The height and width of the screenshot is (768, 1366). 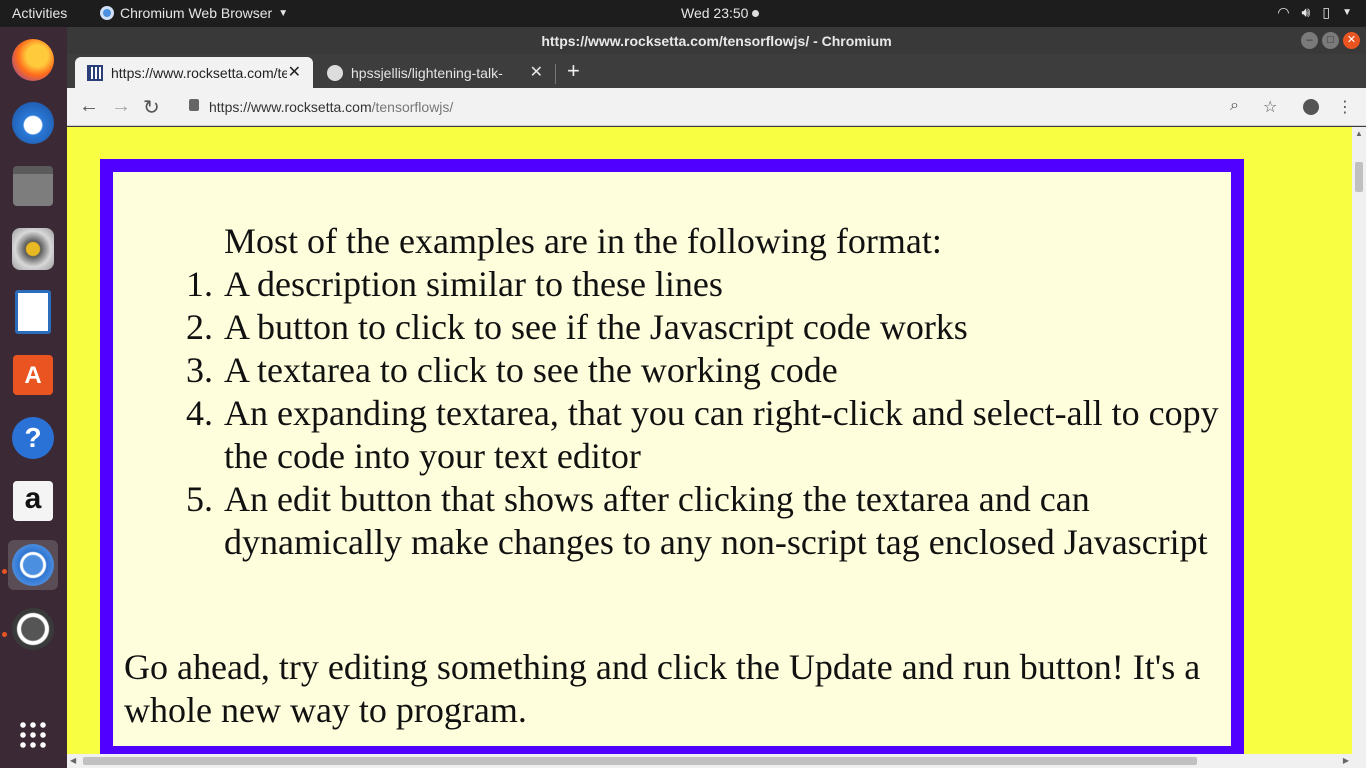 What do you see at coordinates (151, 107) in the screenshot?
I see `reload-icon: ↻` at bounding box center [151, 107].